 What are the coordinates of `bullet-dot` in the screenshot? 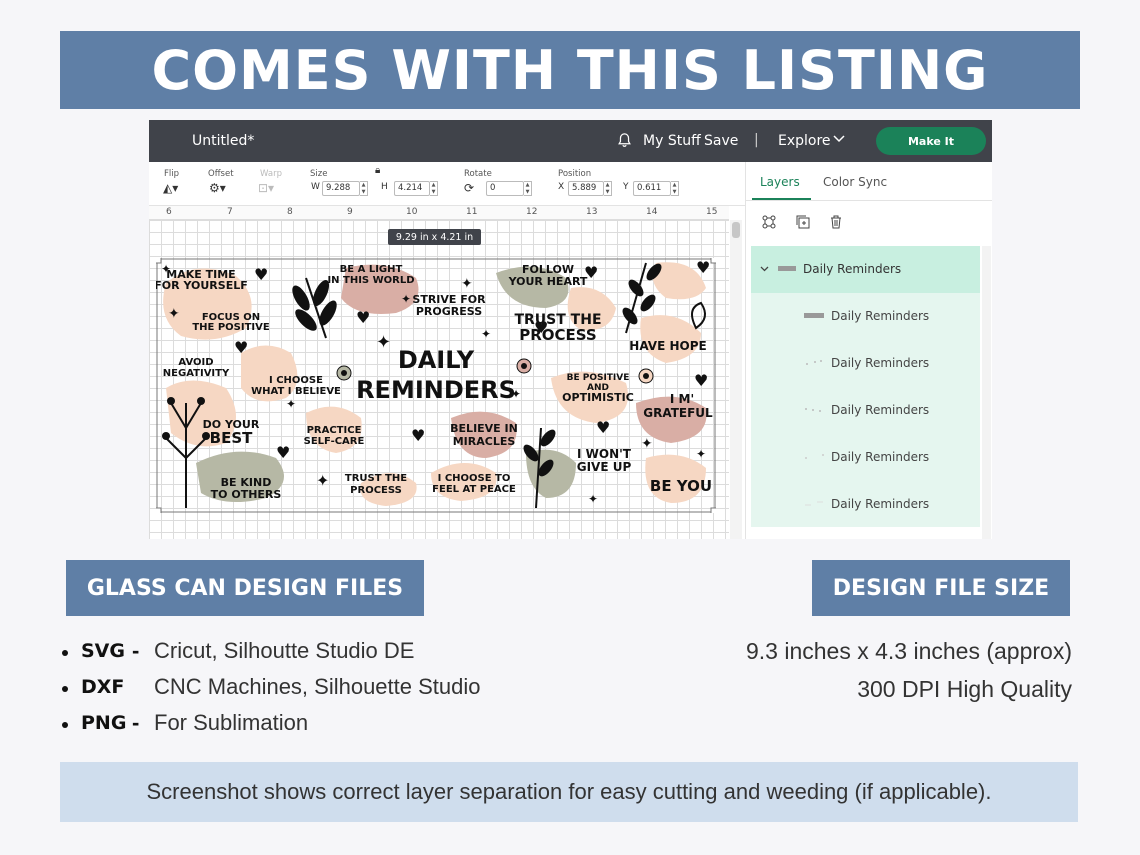 It's located at (65, 725).